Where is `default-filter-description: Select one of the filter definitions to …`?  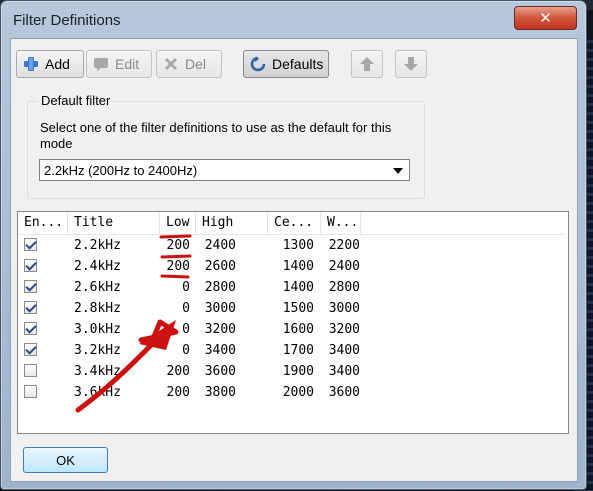 default-filter-description: Select one of the filter definitions to … is located at coordinates (216, 135).